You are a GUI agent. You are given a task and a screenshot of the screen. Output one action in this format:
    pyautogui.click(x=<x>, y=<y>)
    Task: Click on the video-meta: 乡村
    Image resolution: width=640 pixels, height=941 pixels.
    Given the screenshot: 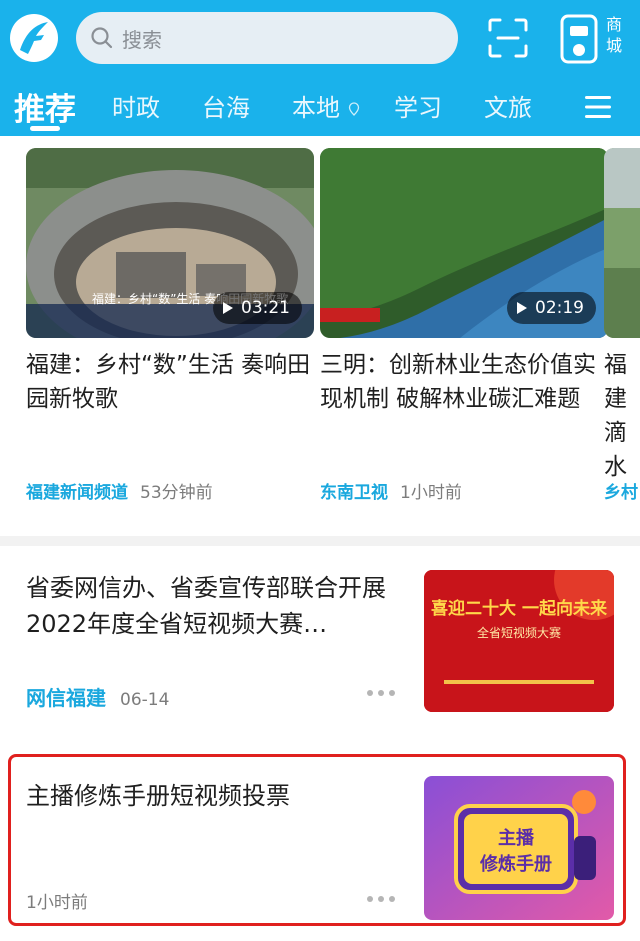 What is the action you would take?
    pyautogui.click(x=621, y=490)
    